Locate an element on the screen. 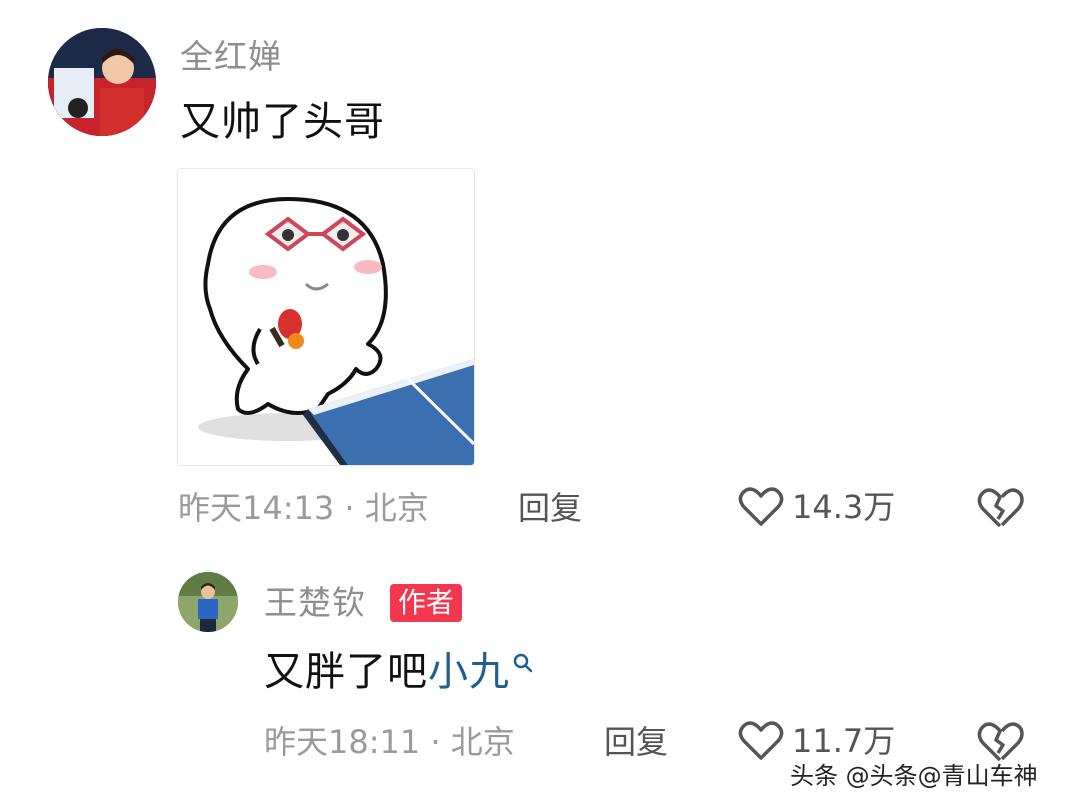 Image resolution: width=1080 pixels, height=810 pixels. ping-pong-sticker is located at coordinates (326, 317).